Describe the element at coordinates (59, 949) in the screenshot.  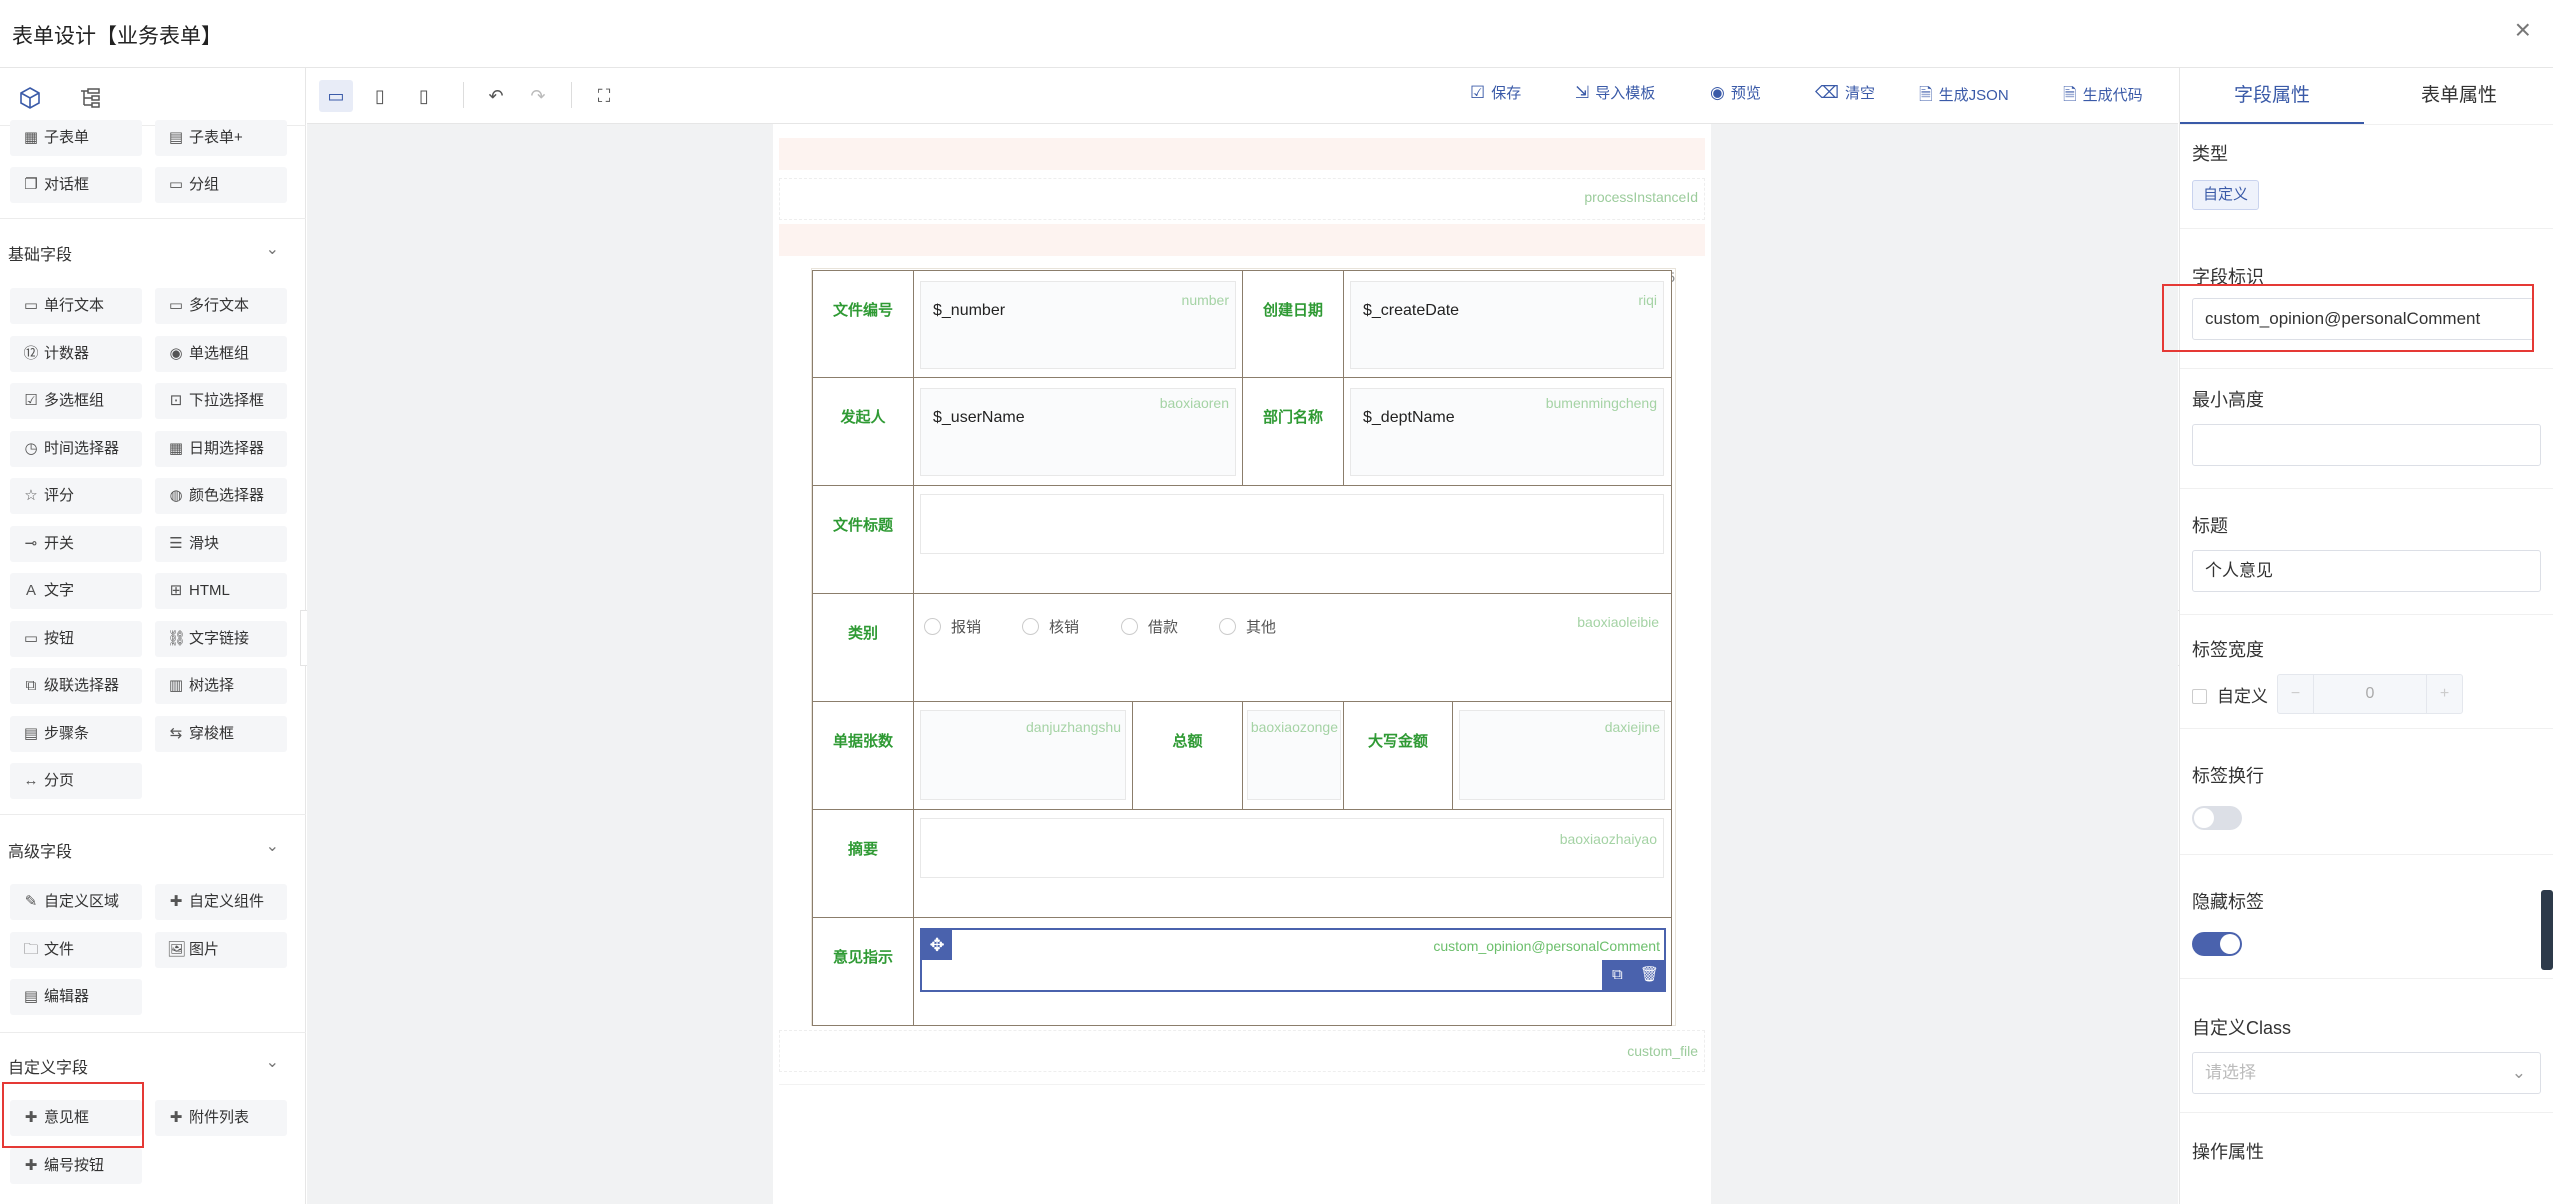
I see `comp-label: 文件` at that location.